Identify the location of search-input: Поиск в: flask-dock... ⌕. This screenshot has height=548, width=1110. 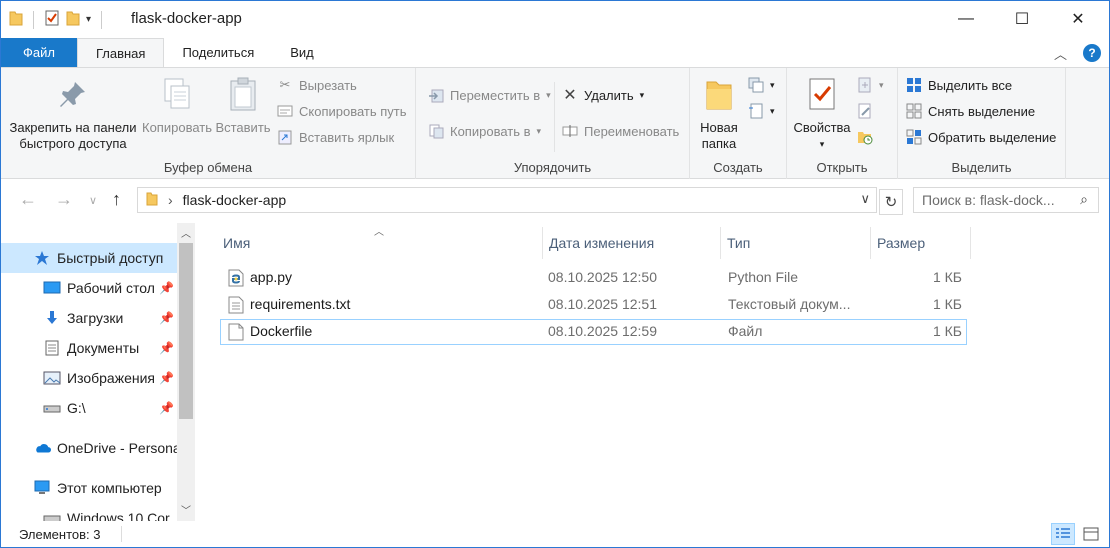
(1006, 200).